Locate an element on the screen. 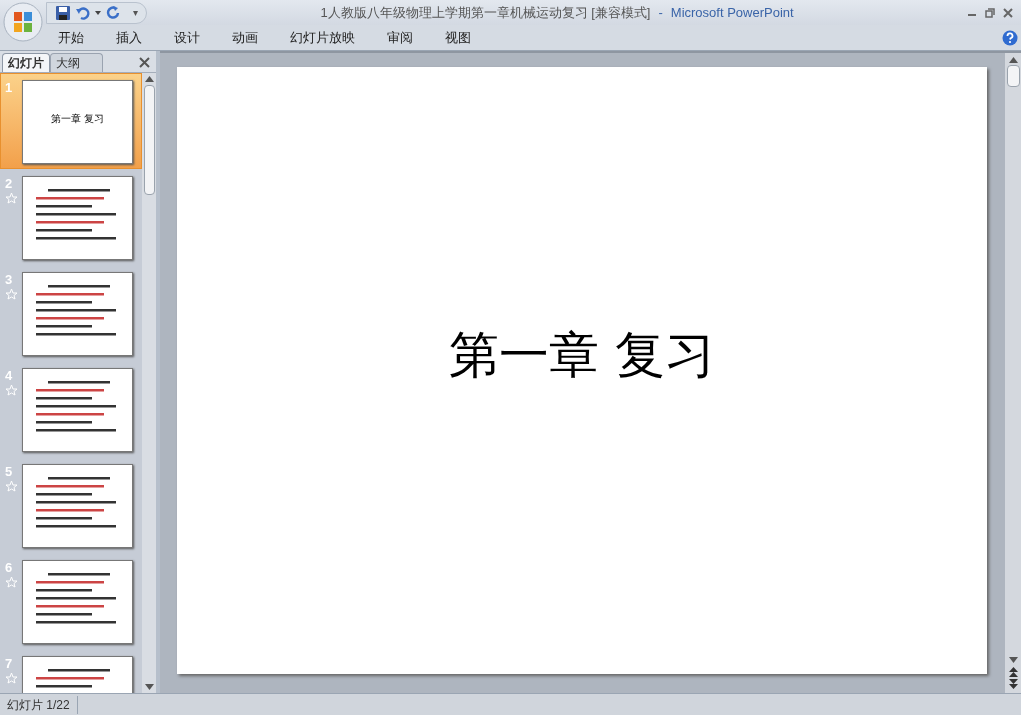 Image resolution: width=1021 pixels, height=715 pixels. slide-number: 2 is located at coordinates (9, 184).